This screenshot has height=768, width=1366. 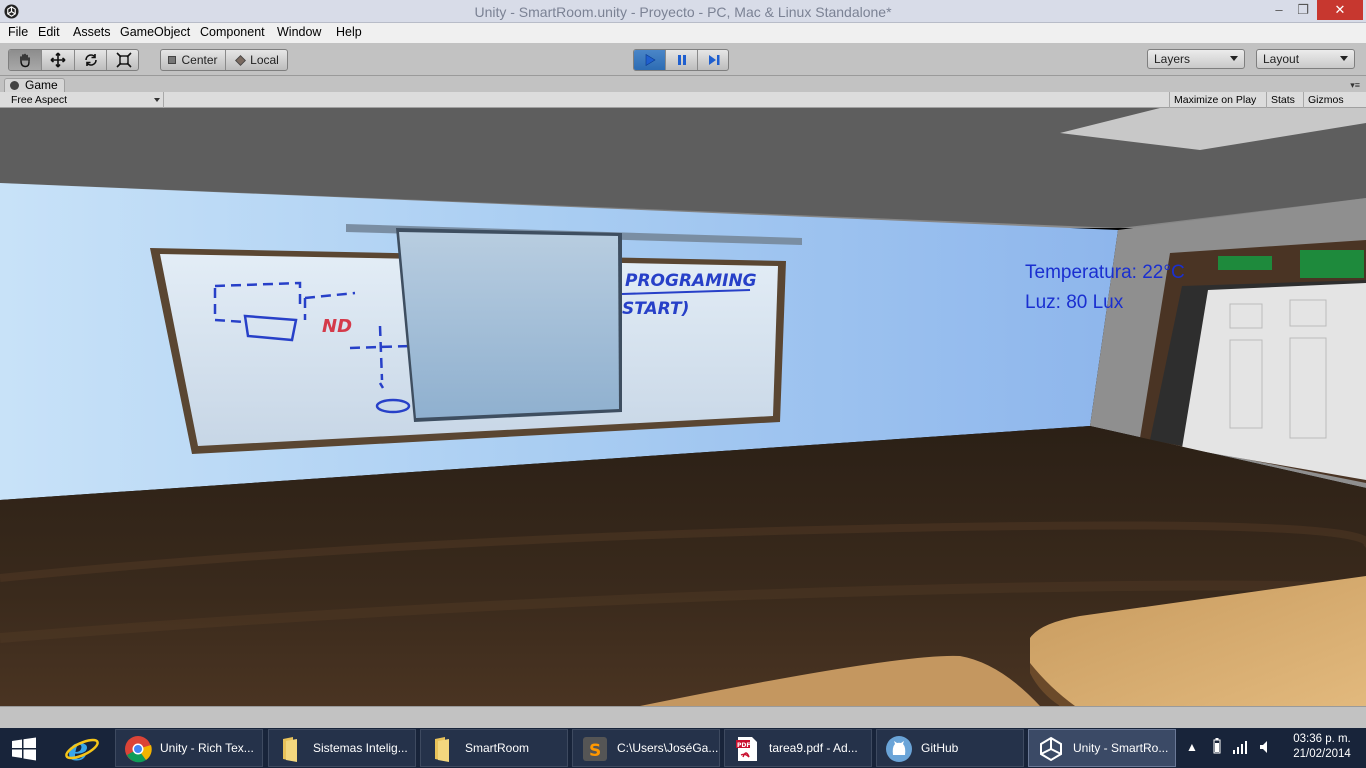 I want to click on pause-button, so click(x=682, y=60).